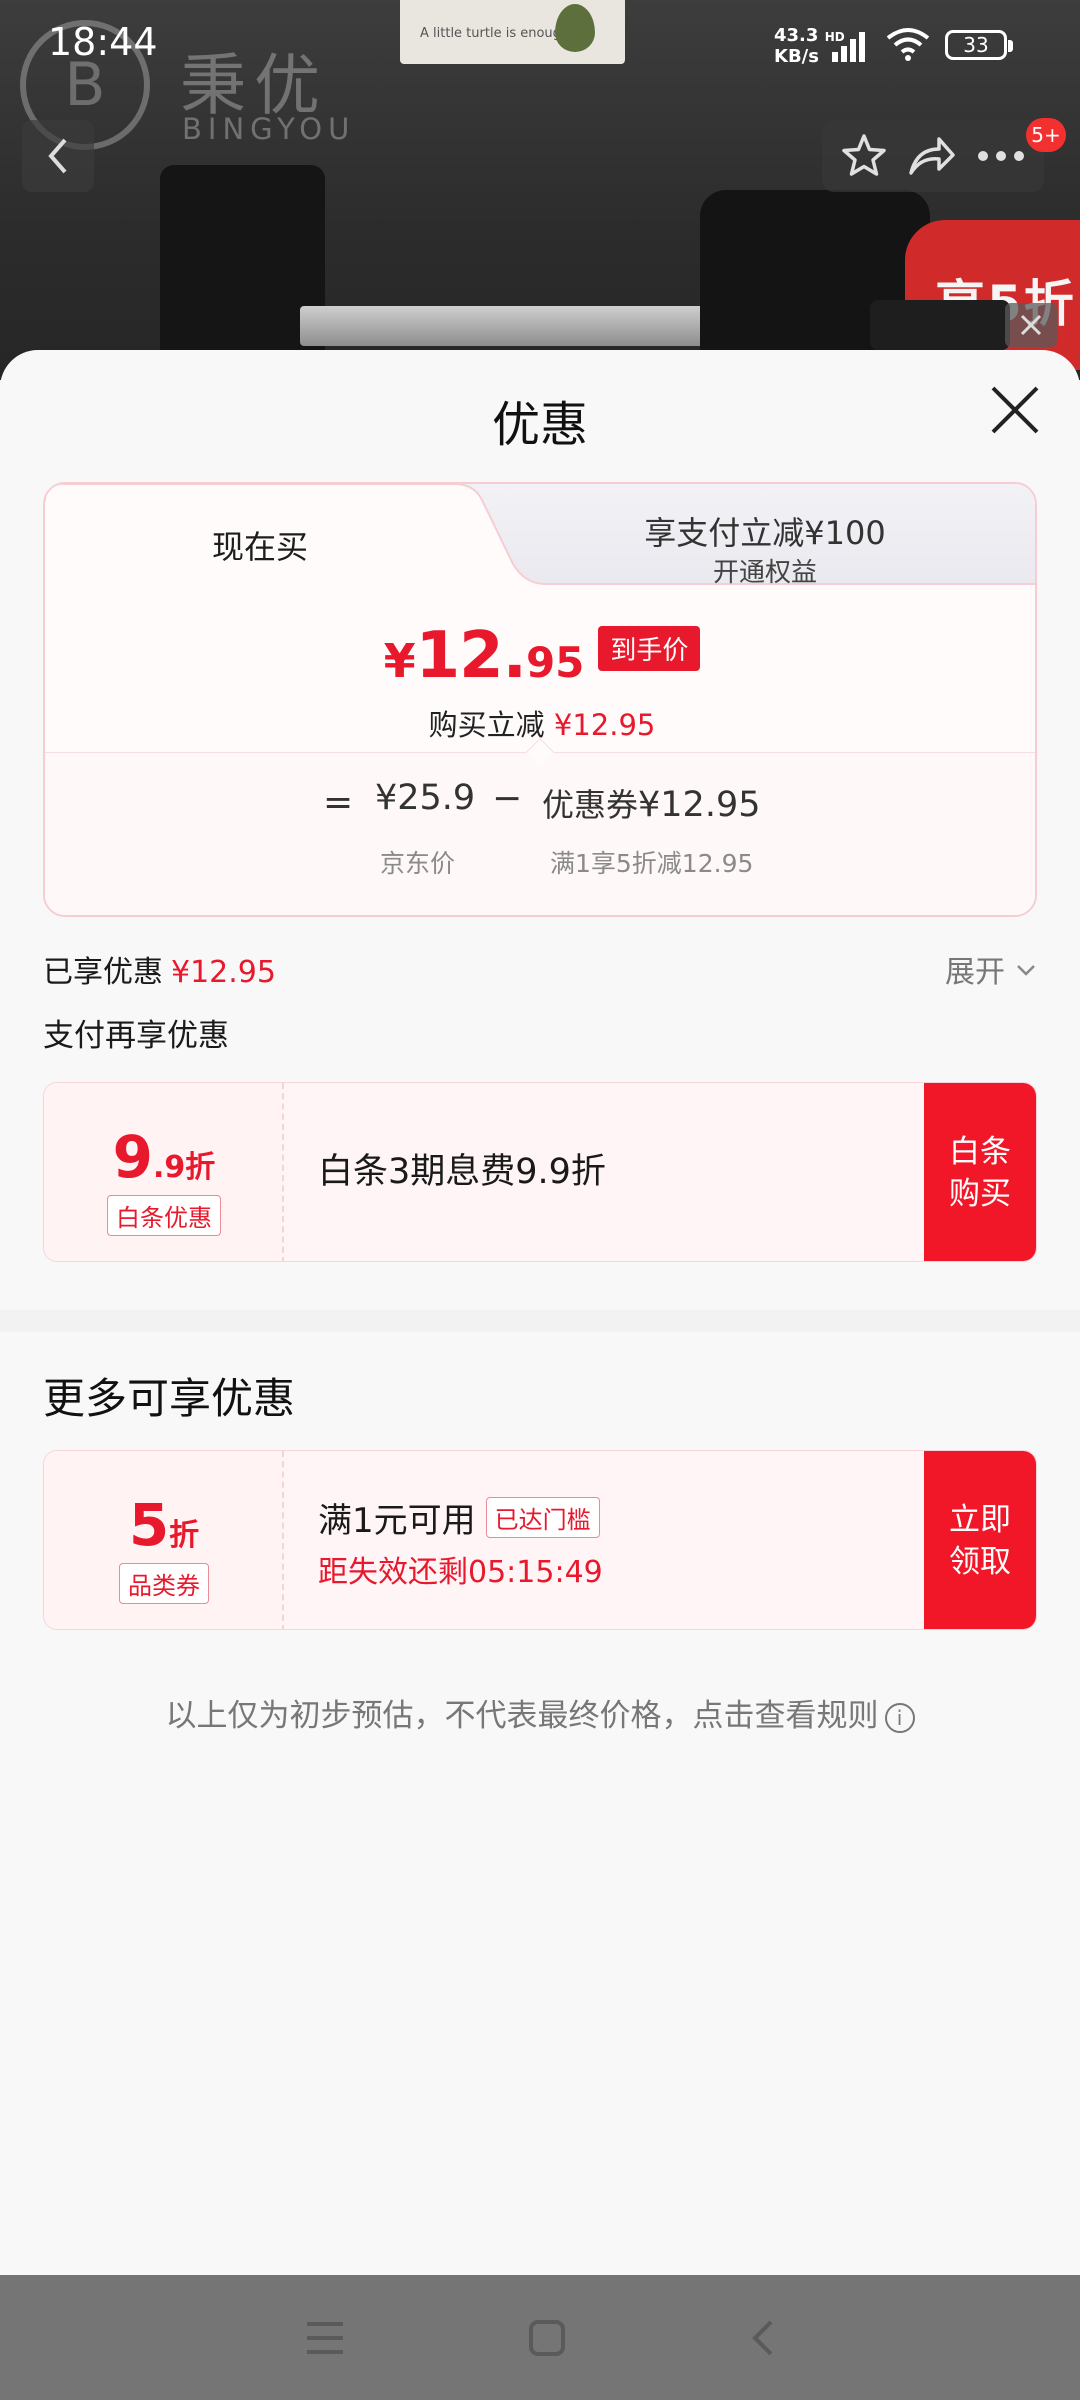 The image size is (1080, 2400). I want to click on coupon-description: 满1享5折减12.95, so click(652, 863).